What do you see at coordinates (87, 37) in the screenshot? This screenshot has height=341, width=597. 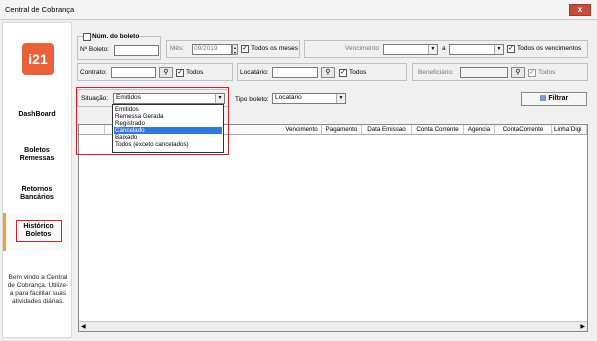 I see `num-boleto-checkbox` at bounding box center [87, 37].